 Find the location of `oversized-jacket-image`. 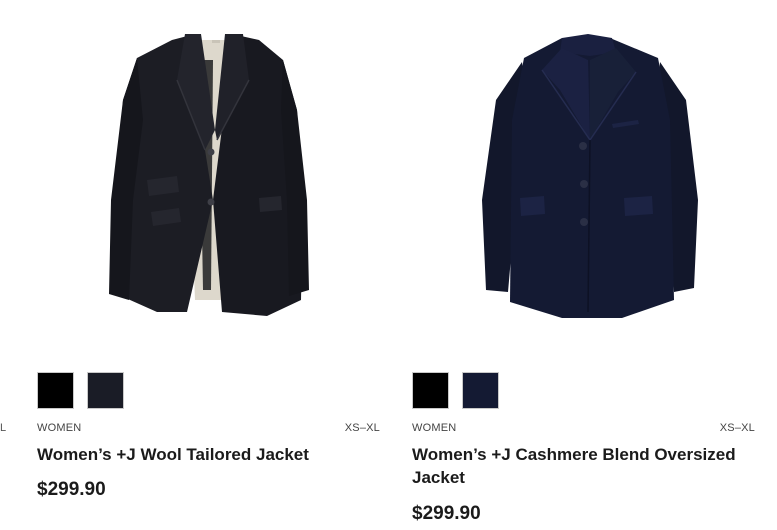

oversized-jacket-image is located at coordinates (590, 176).